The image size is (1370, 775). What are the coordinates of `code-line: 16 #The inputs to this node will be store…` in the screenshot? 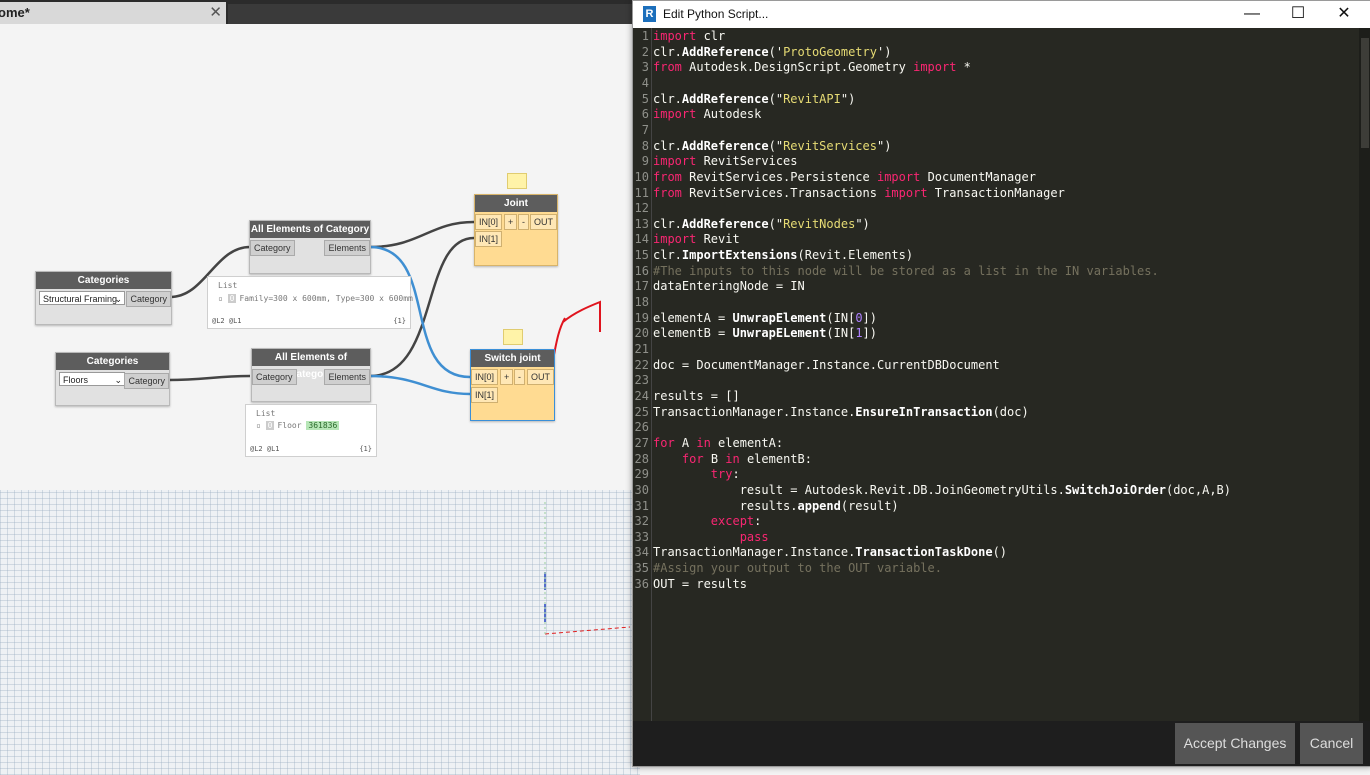 It's located at (993, 271).